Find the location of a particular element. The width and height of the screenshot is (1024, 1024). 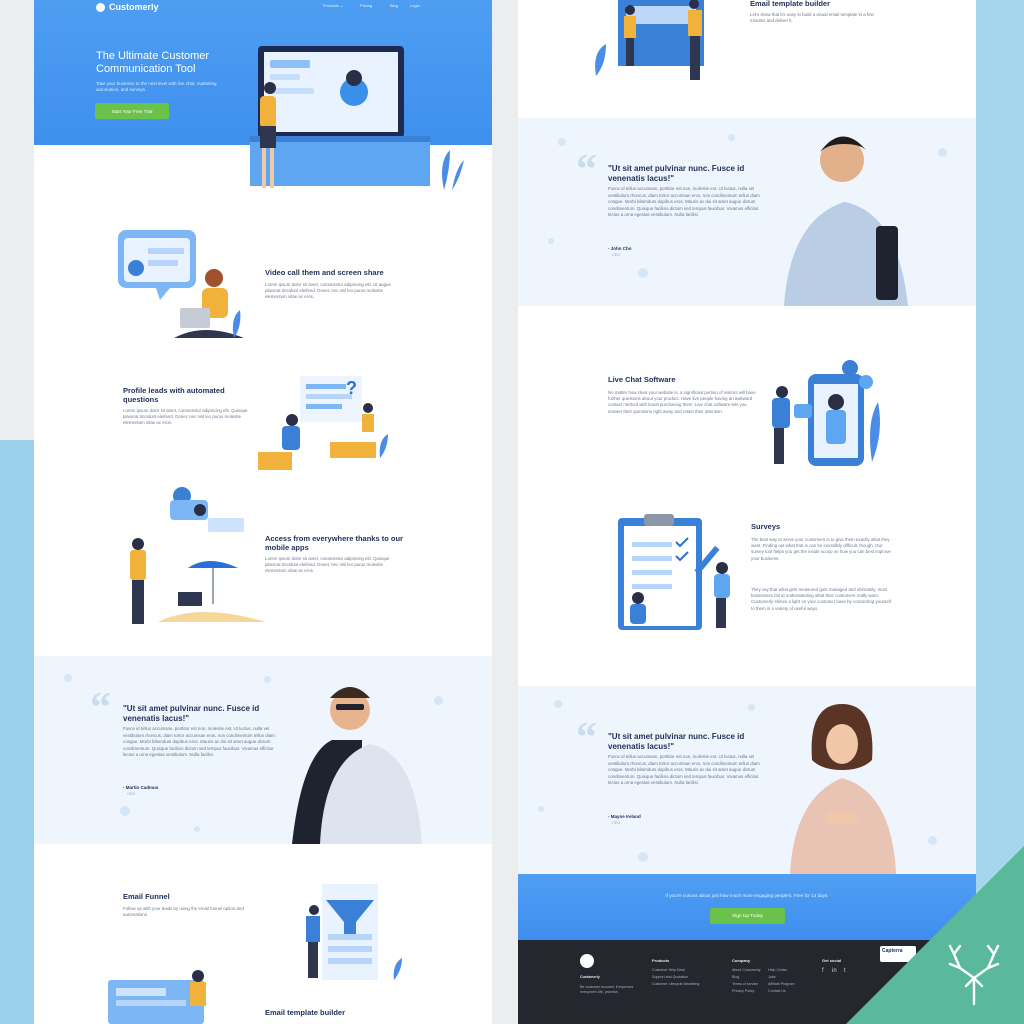

free-trial-button: Start Your Free Trial is located at coordinates (132, 111).